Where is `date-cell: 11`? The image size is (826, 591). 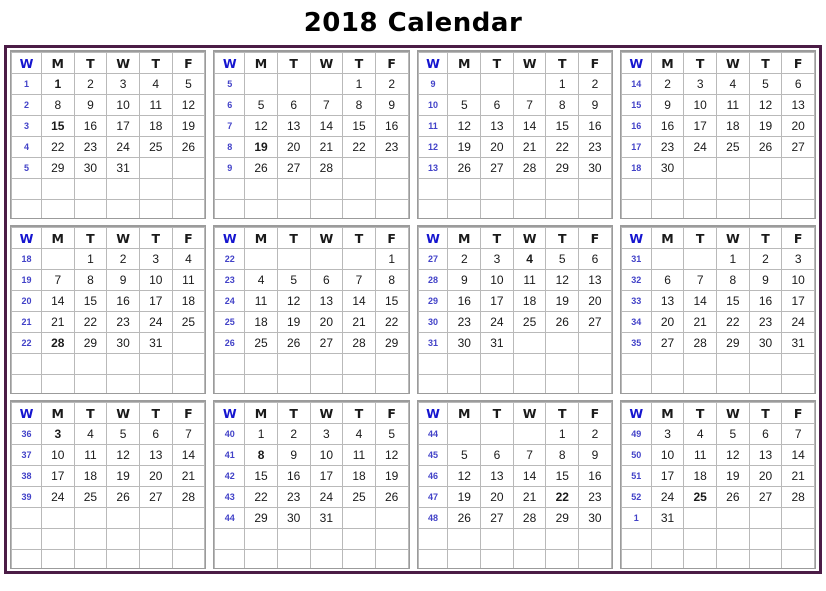
date-cell: 11 is located at coordinates (261, 301).